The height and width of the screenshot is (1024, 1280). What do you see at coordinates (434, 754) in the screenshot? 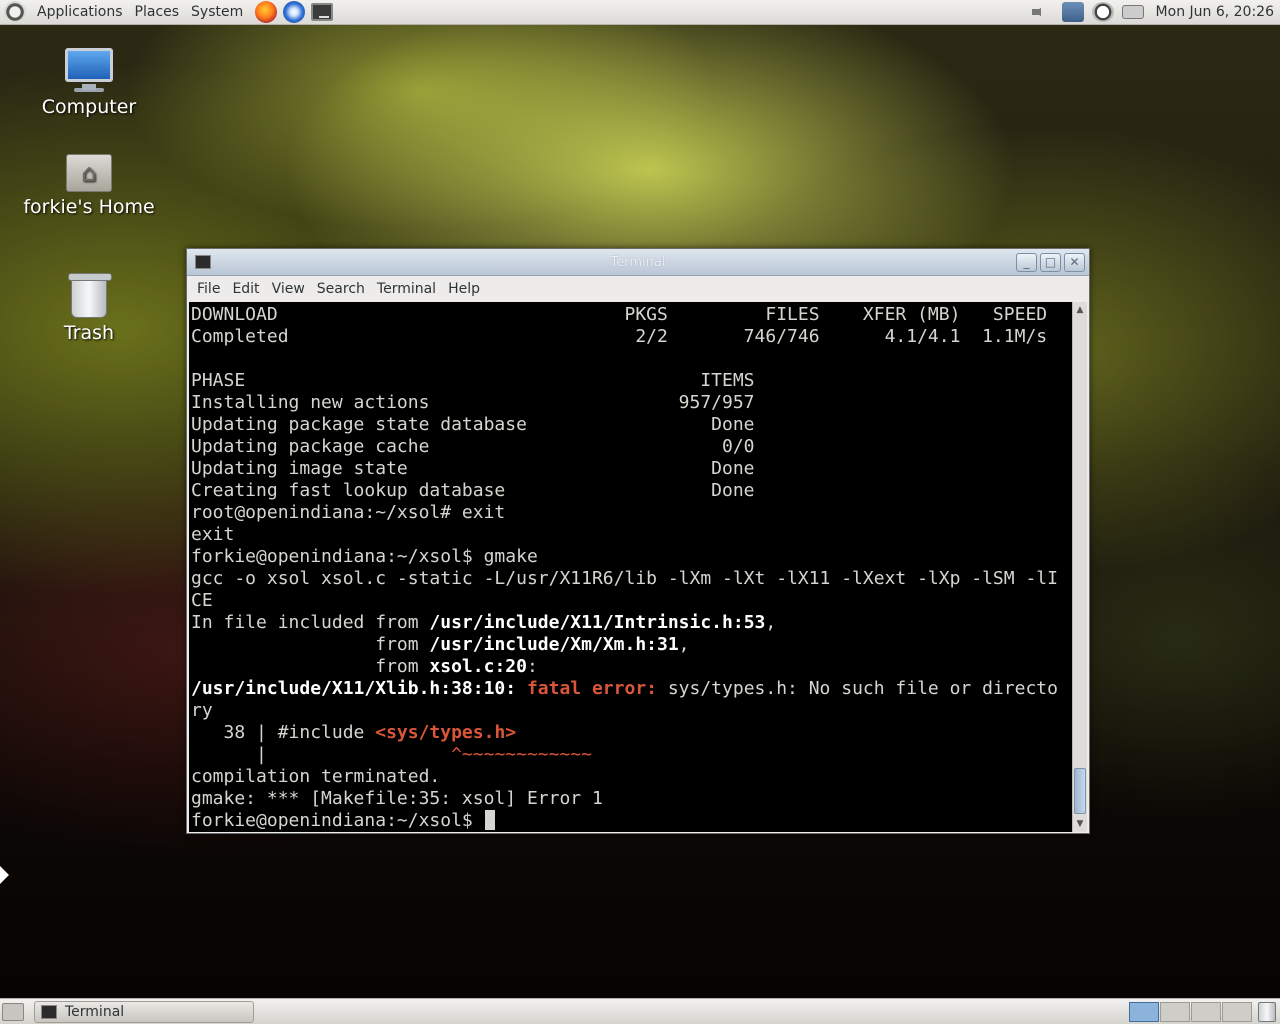
I see `caret-highlight: ^~~~~~~~~~~~~` at bounding box center [434, 754].